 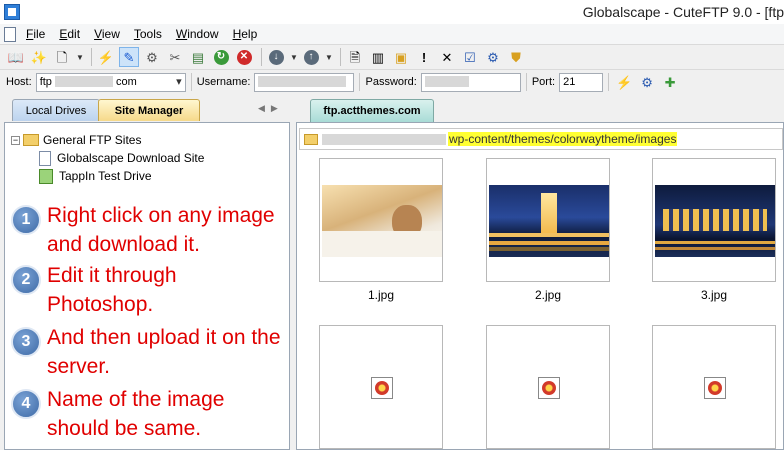 I want to click on disconnect-icon: ✂, so click(x=175, y=57).